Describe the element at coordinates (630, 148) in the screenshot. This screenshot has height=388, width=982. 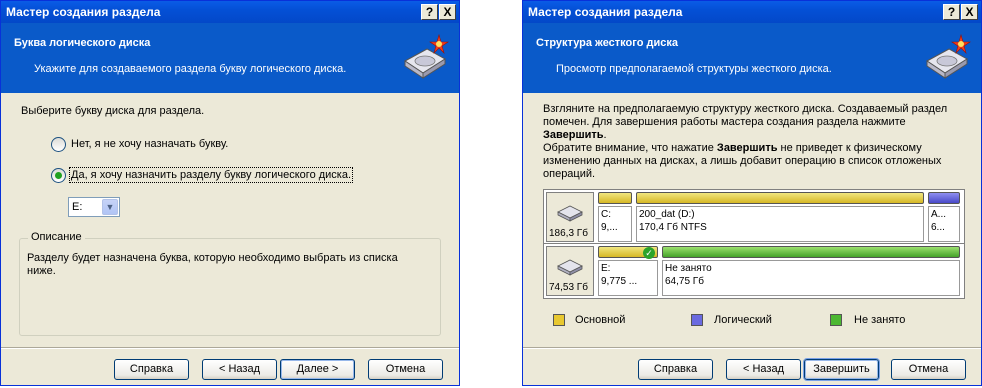
I see `desc-text: Обратите внимание, что нажатие` at that location.